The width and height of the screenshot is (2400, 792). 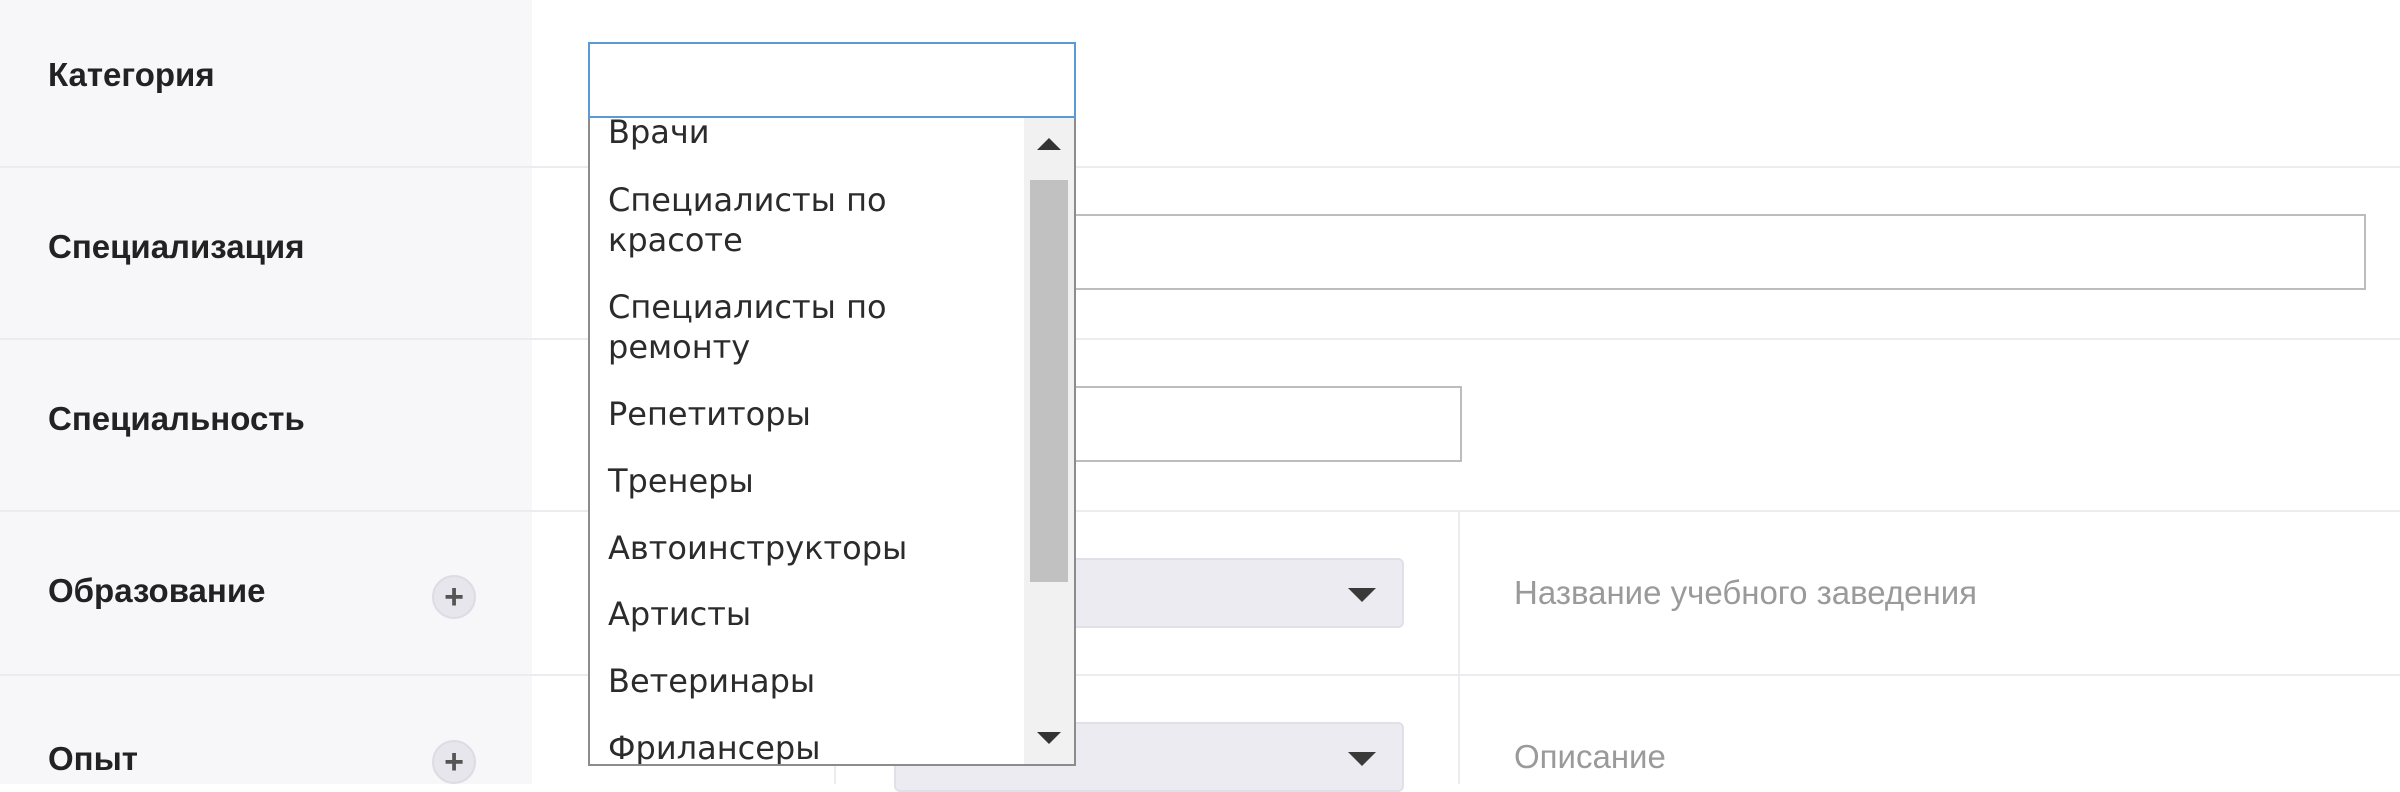 I want to click on category-search-input, so click(x=832, y=80).